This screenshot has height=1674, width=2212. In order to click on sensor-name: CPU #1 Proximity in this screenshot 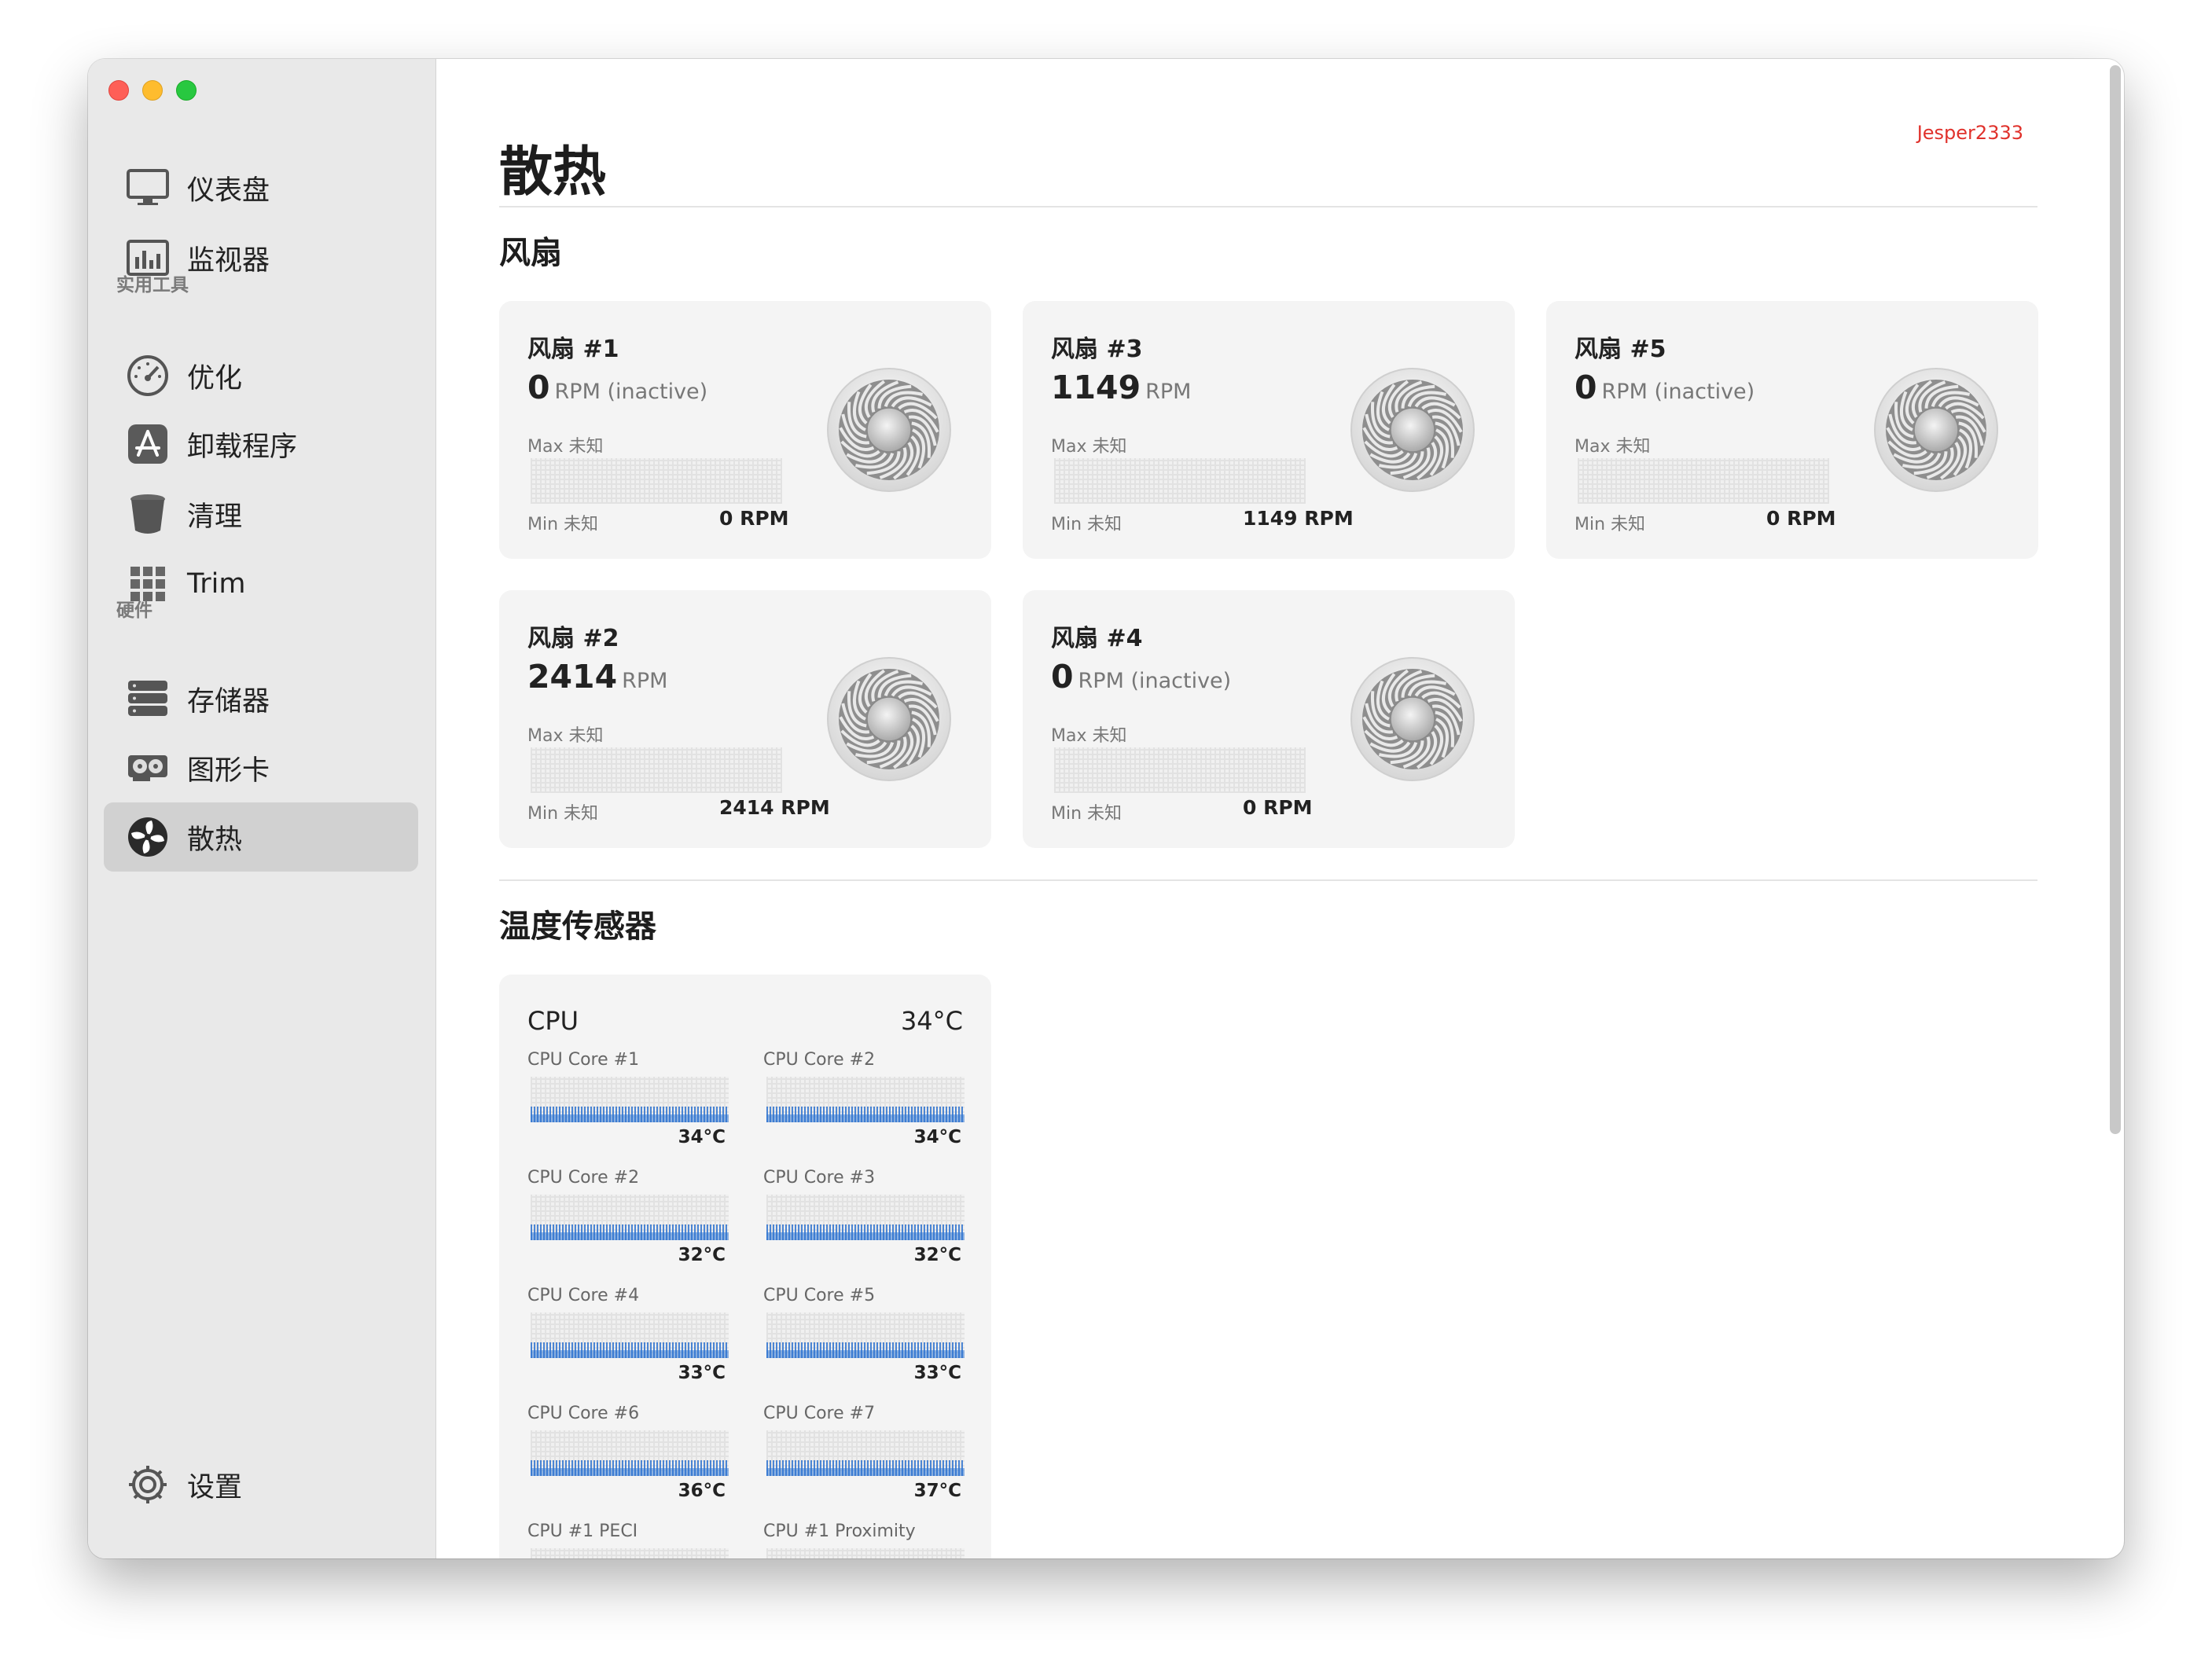, I will do `click(839, 1531)`.